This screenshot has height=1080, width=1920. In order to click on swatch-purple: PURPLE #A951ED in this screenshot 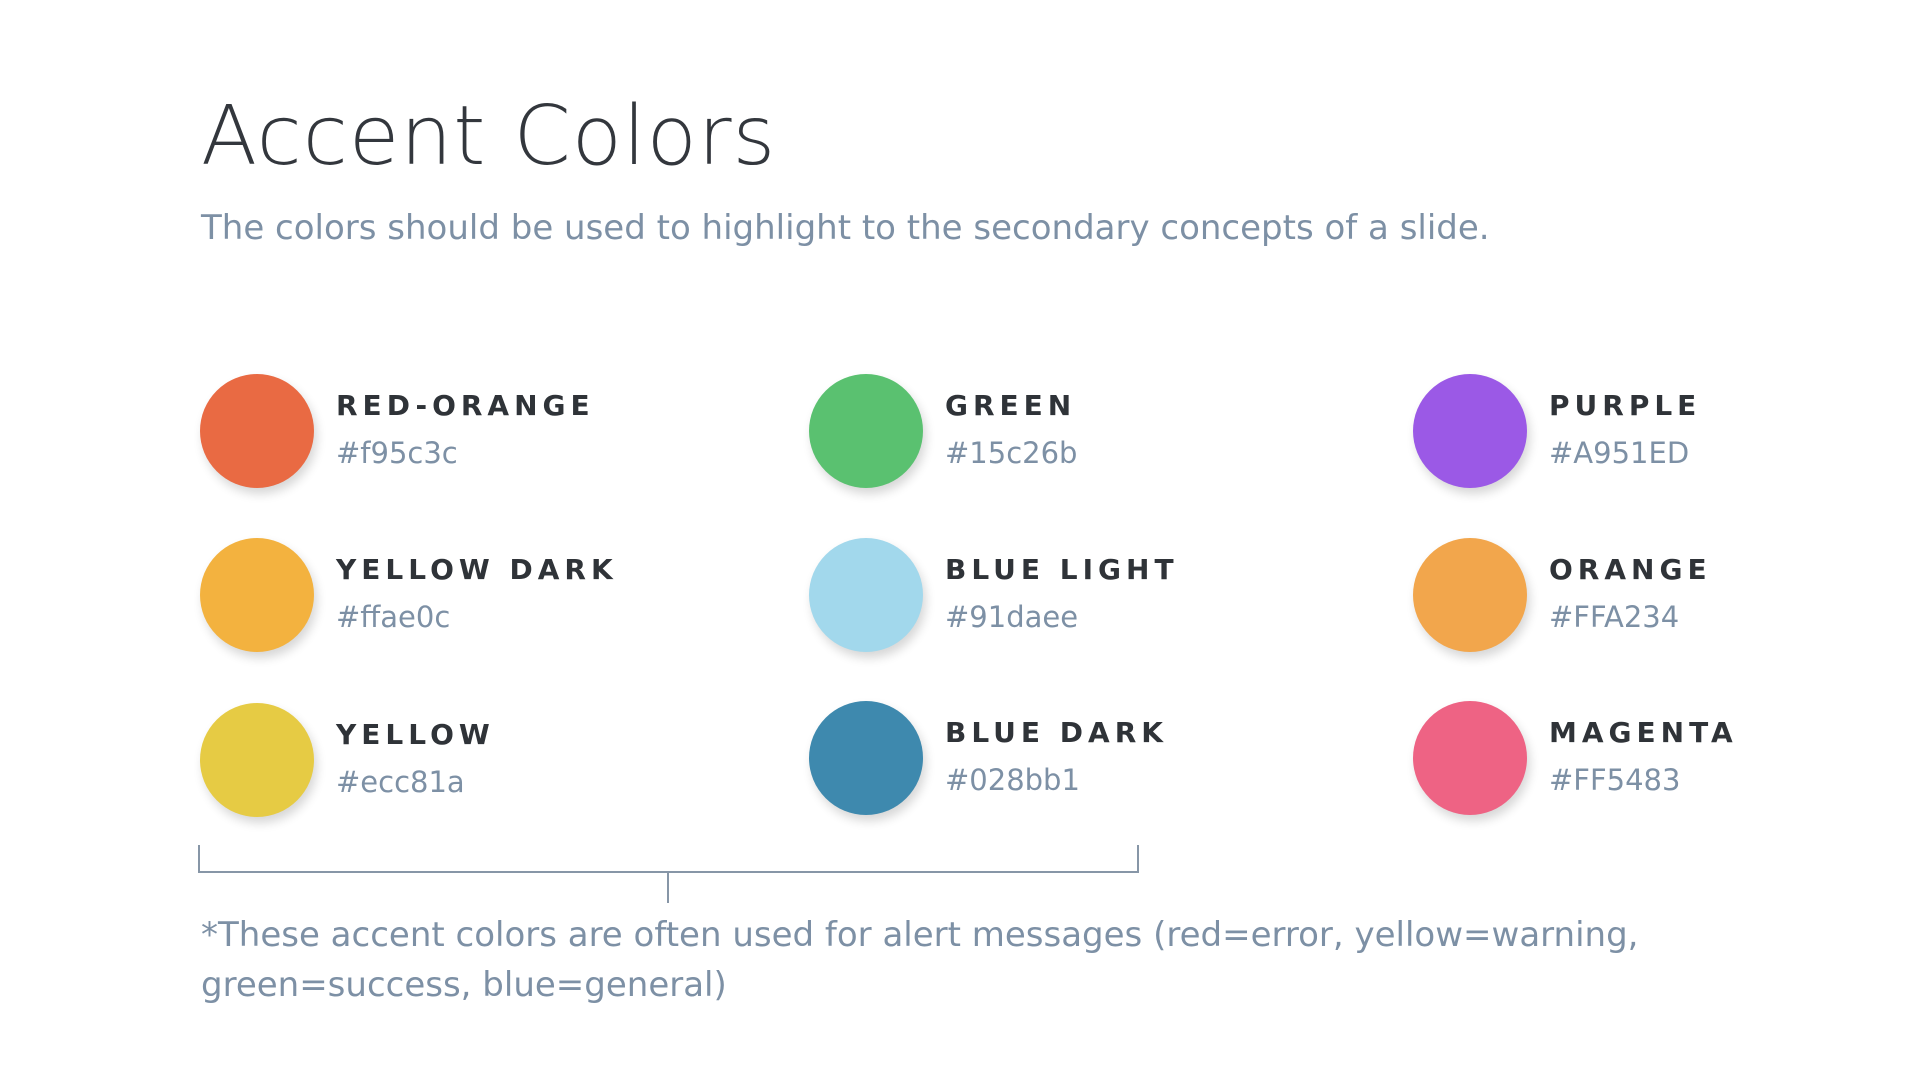, I will do `click(1666, 439)`.